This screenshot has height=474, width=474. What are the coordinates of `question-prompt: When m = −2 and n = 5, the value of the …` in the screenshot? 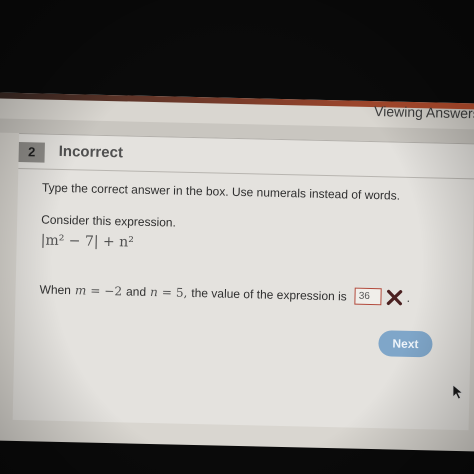 It's located at (224, 293).